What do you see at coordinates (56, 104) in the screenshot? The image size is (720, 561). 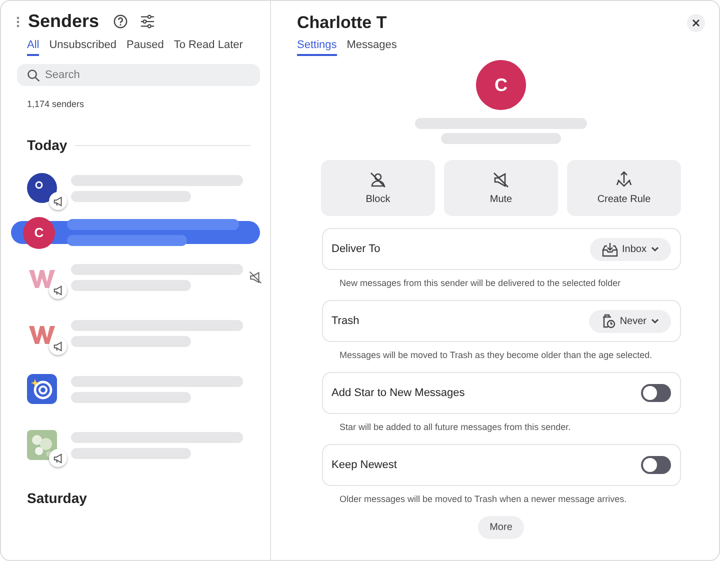 I see `sender-count: 1,174 senders` at bounding box center [56, 104].